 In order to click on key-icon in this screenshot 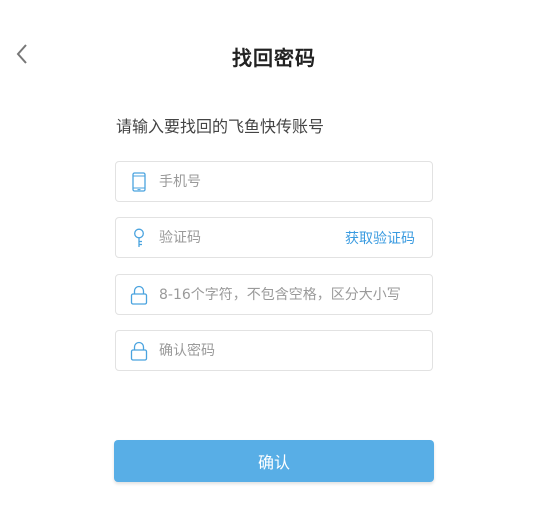, I will do `click(139, 238)`.